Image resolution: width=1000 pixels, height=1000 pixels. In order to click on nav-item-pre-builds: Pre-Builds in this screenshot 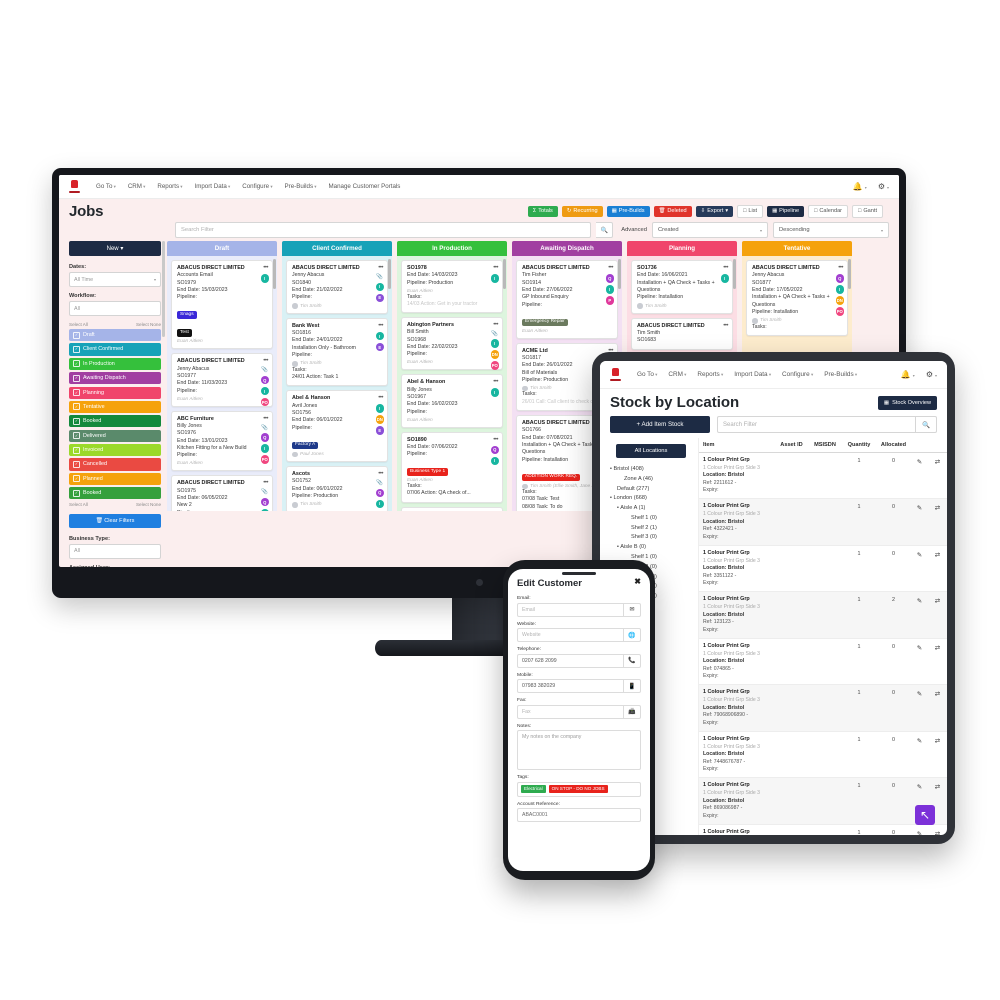, I will do `click(840, 374)`.